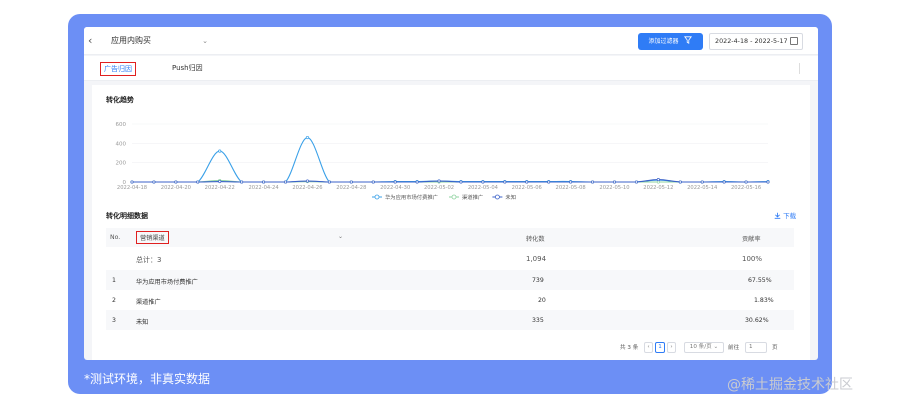 Image resolution: width=900 pixels, height=408 pixels. Describe the element at coordinates (121, 125) in the screenshot. I see `y-tick-label: 600` at that location.